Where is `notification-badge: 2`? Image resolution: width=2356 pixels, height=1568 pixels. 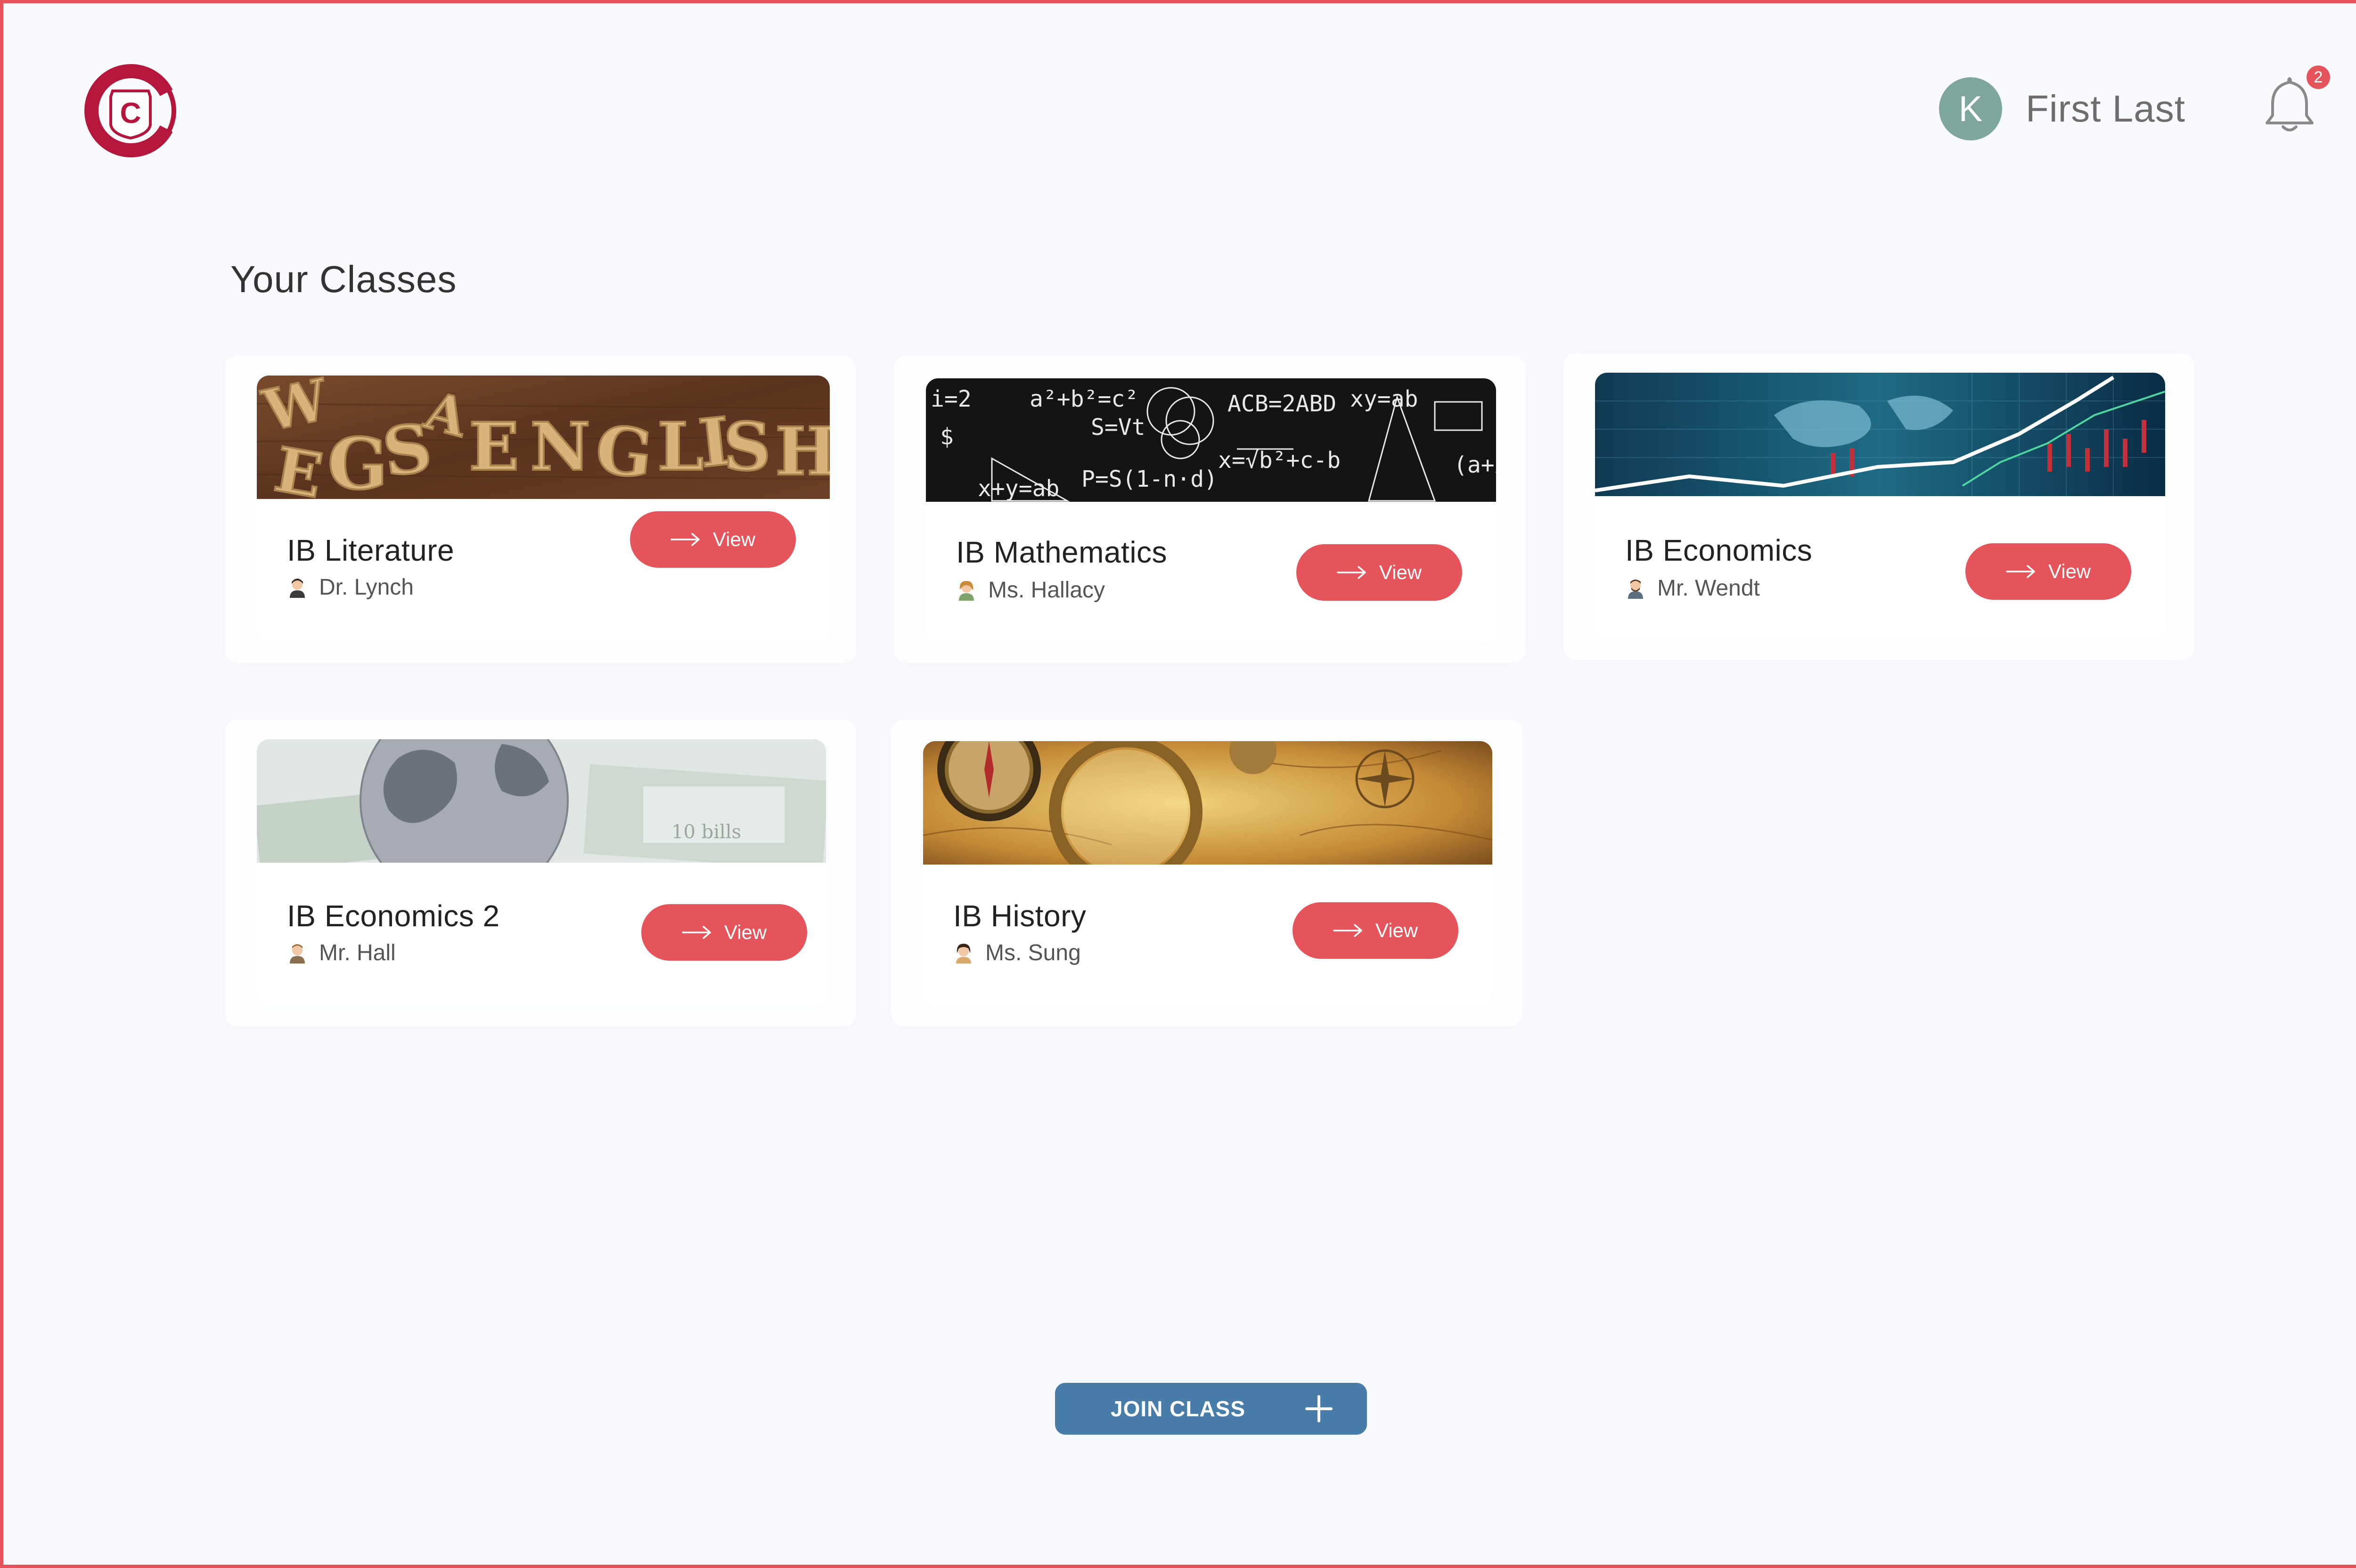 notification-badge: 2 is located at coordinates (2318, 77).